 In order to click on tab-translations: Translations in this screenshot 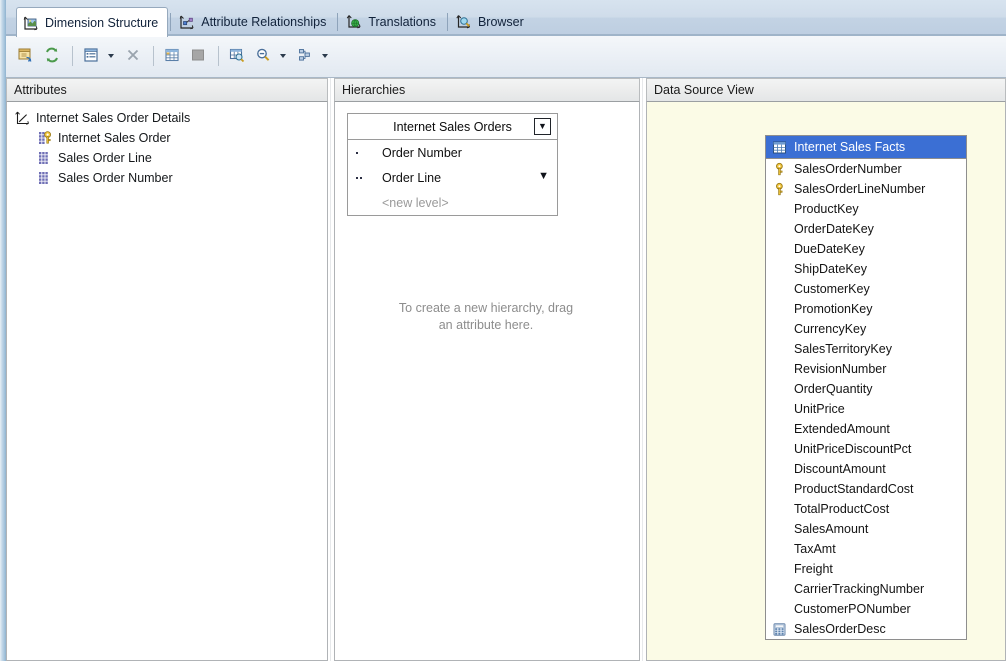, I will do `click(392, 22)`.